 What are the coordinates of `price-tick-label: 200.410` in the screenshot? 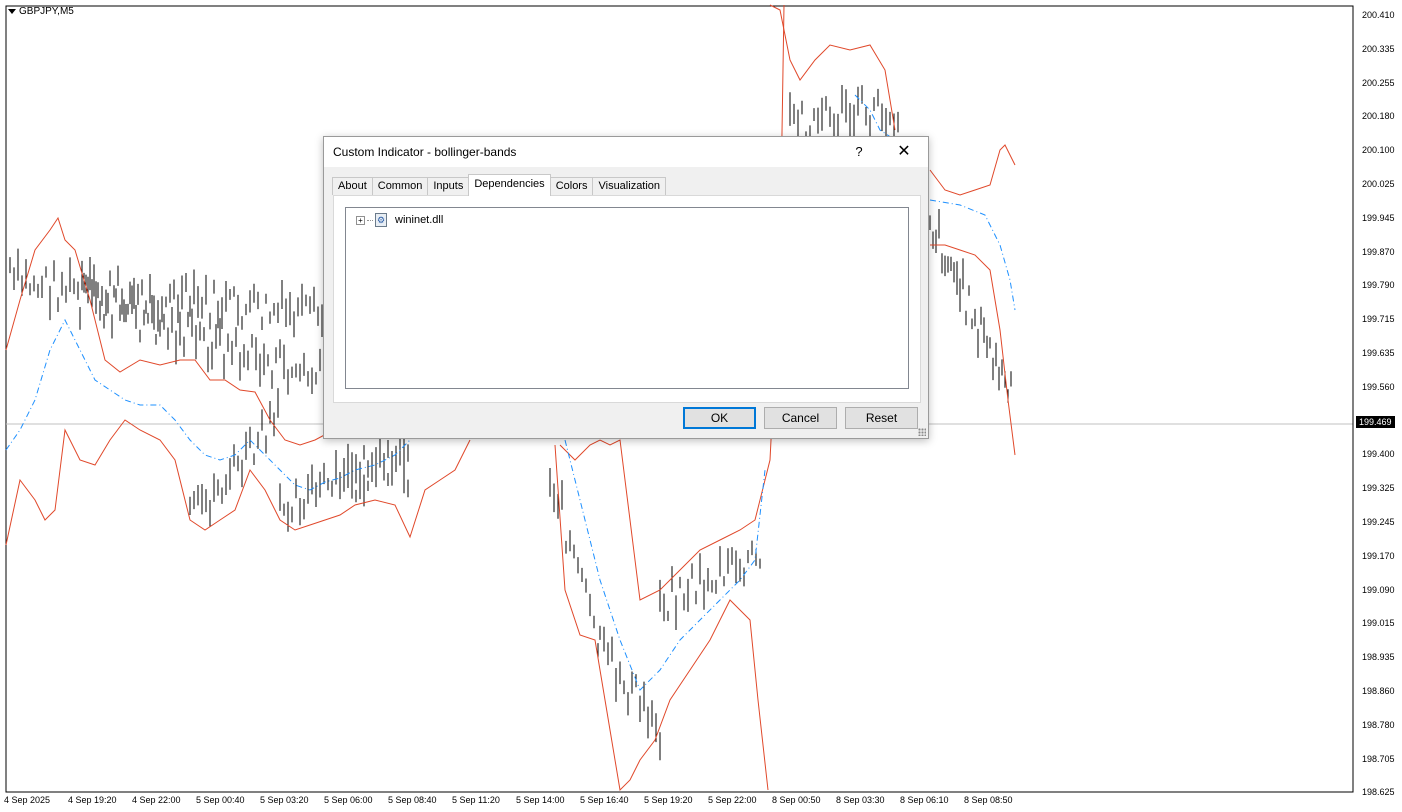 It's located at (1378, 15).